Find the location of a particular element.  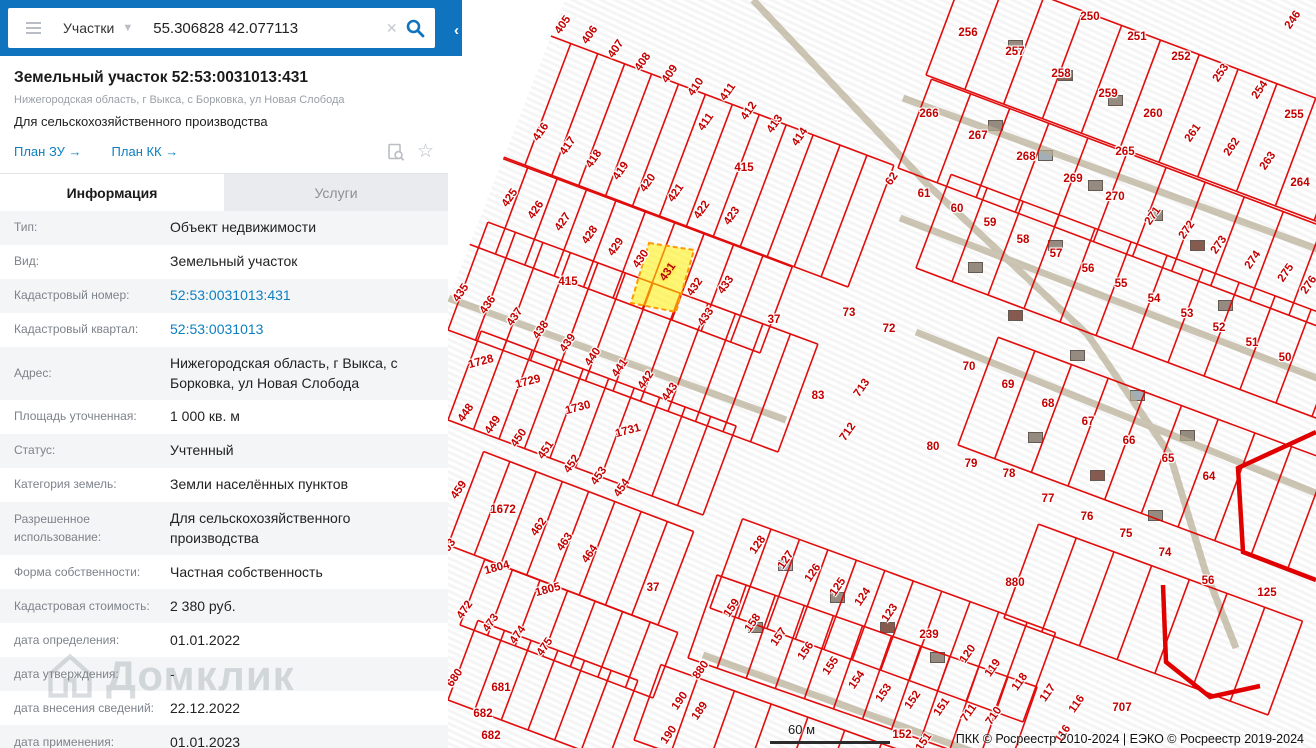

parcel-label: 68 is located at coordinates (1048, 404).